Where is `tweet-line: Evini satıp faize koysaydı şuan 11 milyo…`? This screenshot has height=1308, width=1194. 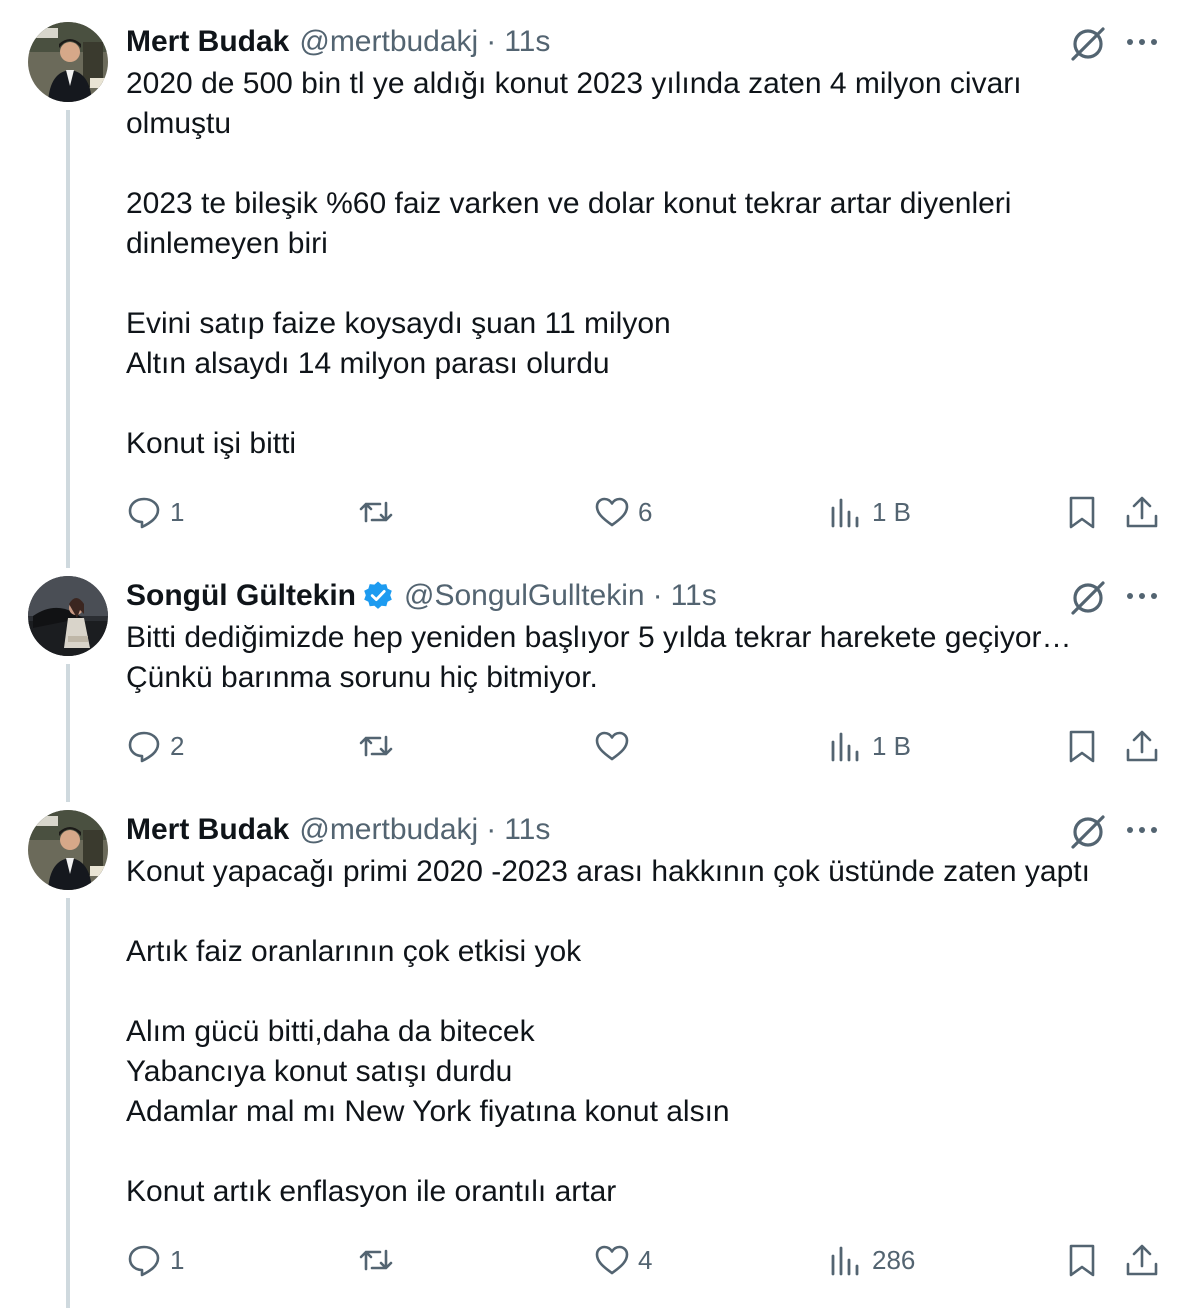
tweet-line: Evini satıp faize koysaydı şuan 11 milyo… is located at coordinates (398, 323).